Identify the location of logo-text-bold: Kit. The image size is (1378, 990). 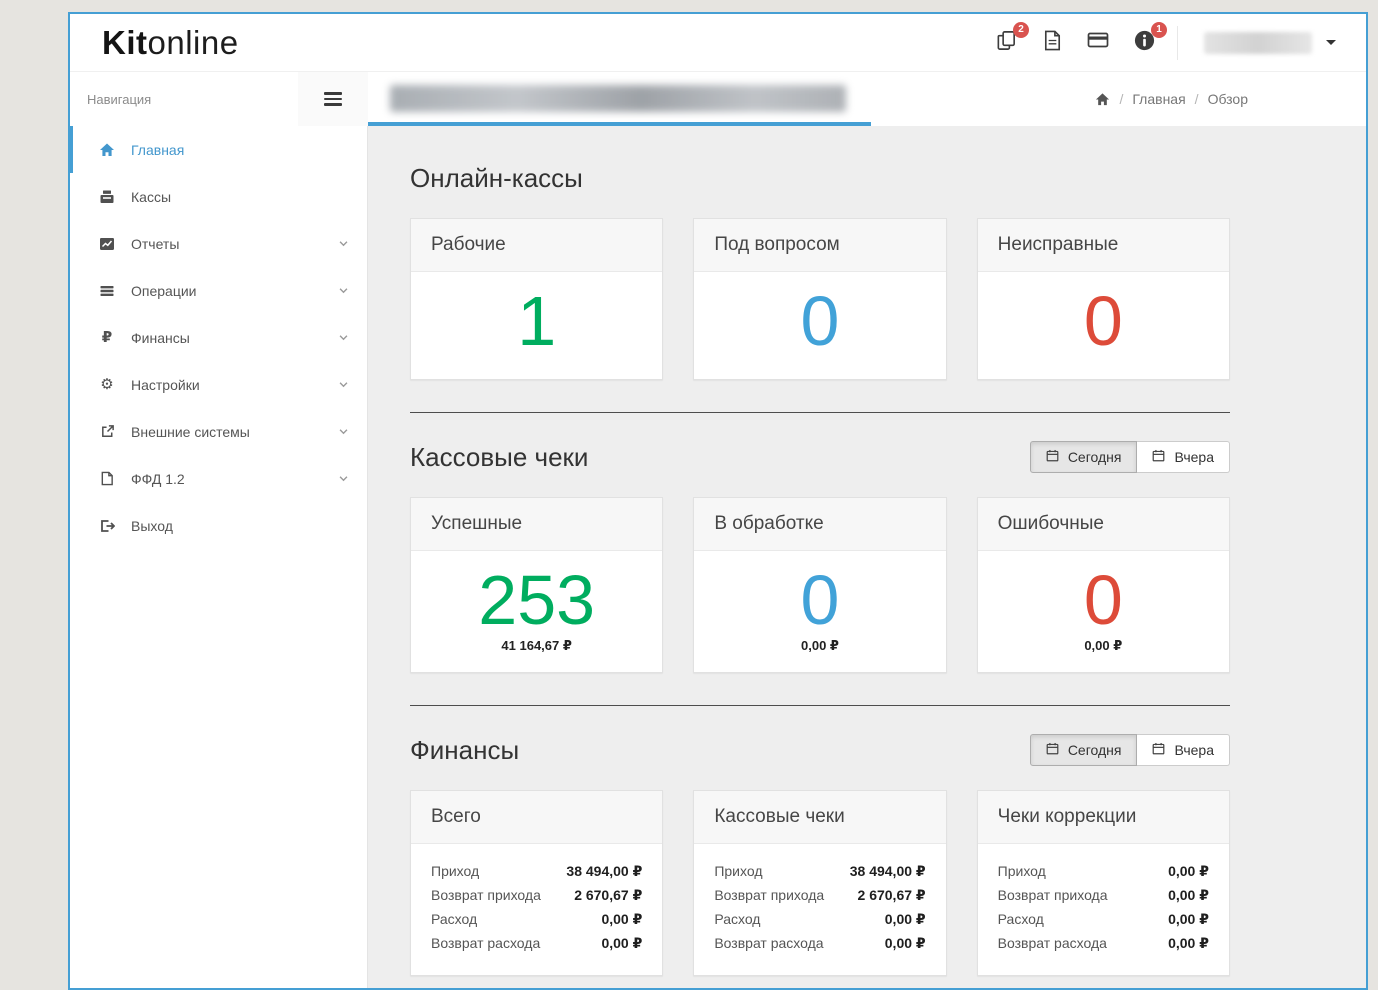
(125, 42).